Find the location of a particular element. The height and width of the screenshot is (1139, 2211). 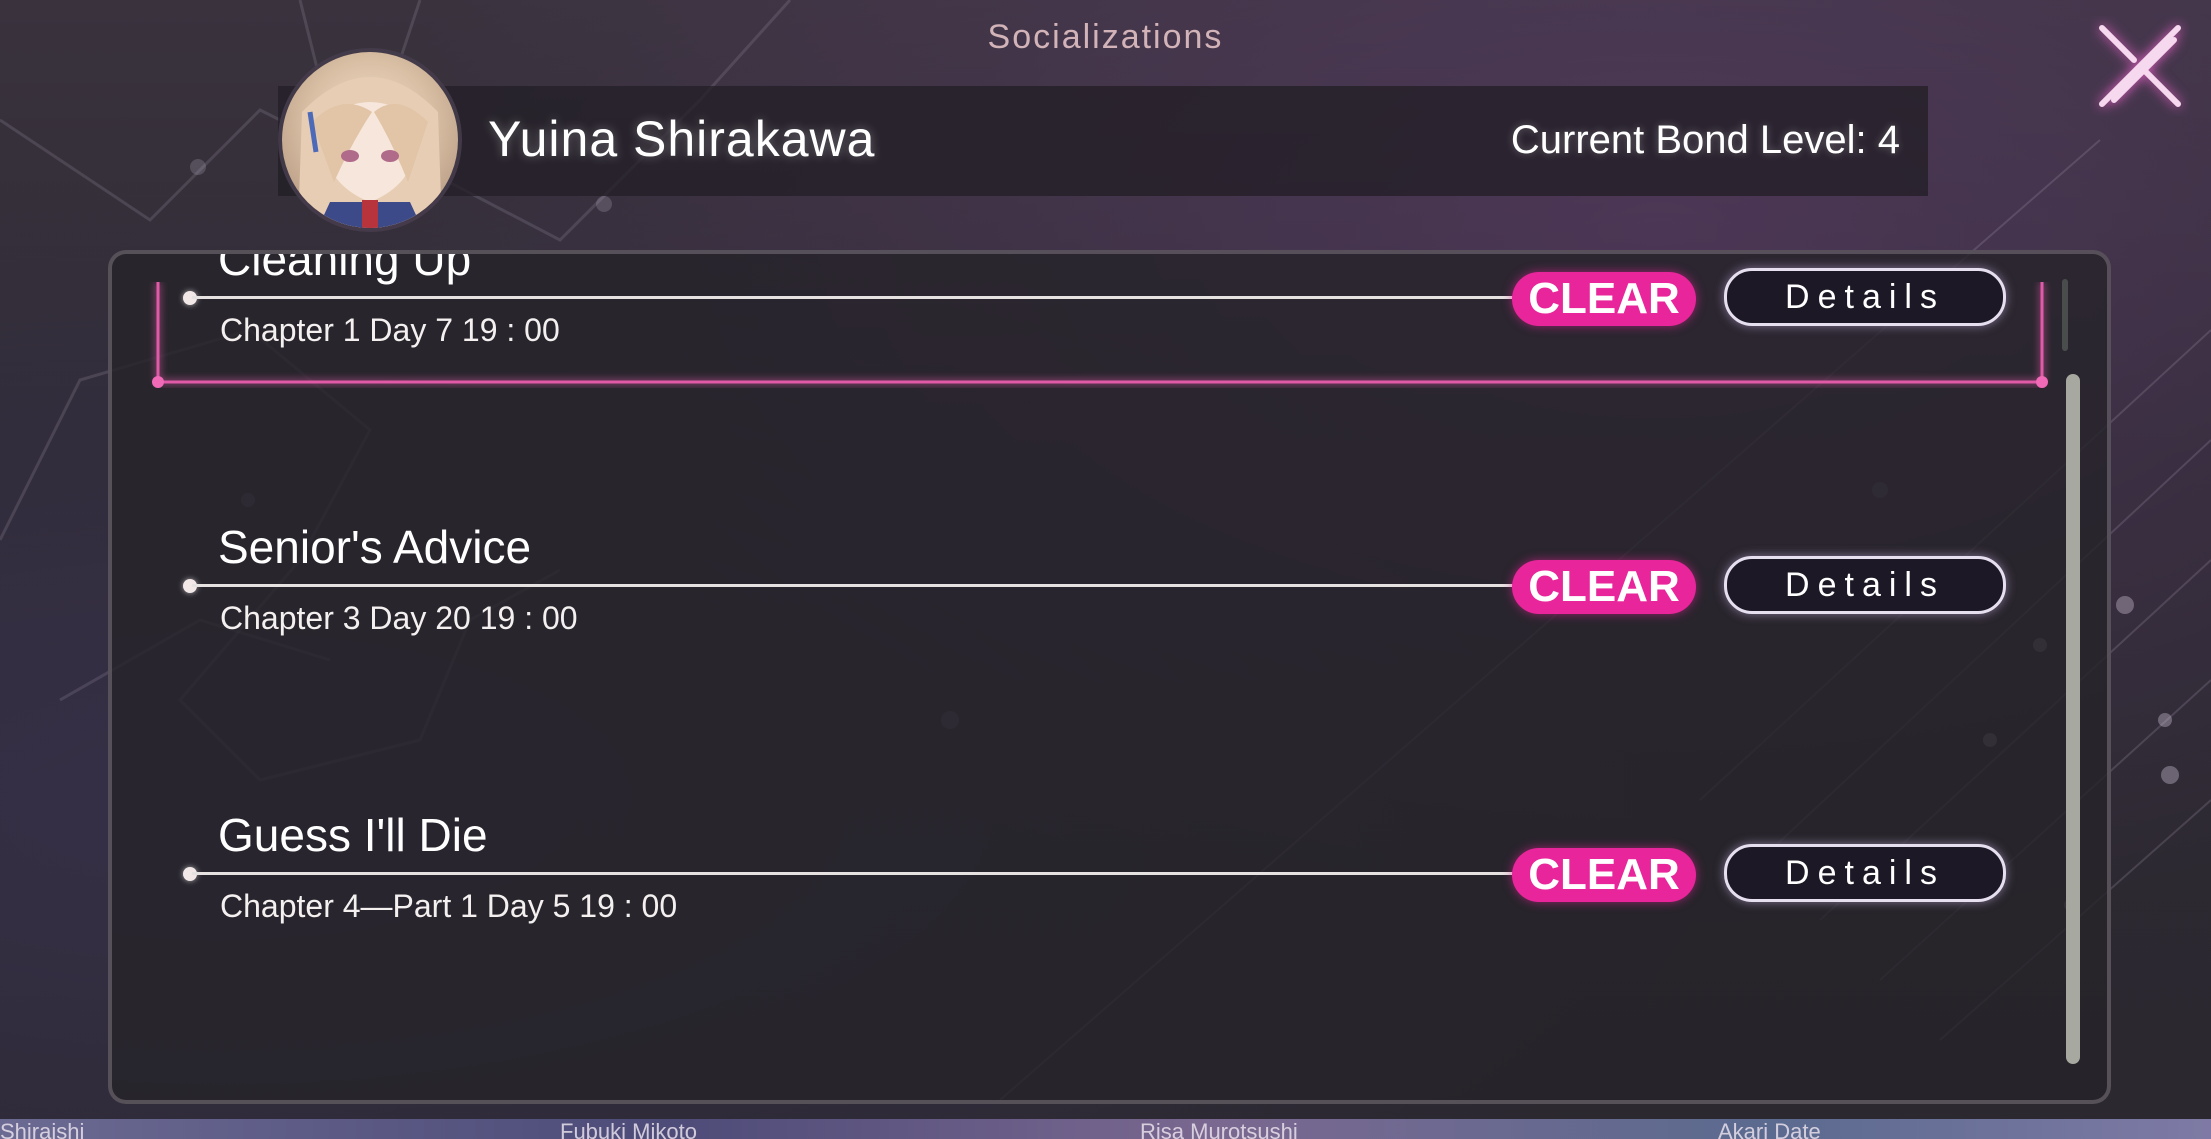

bond-level: Current Bond Level: 4 is located at coordinates (1705, 140).